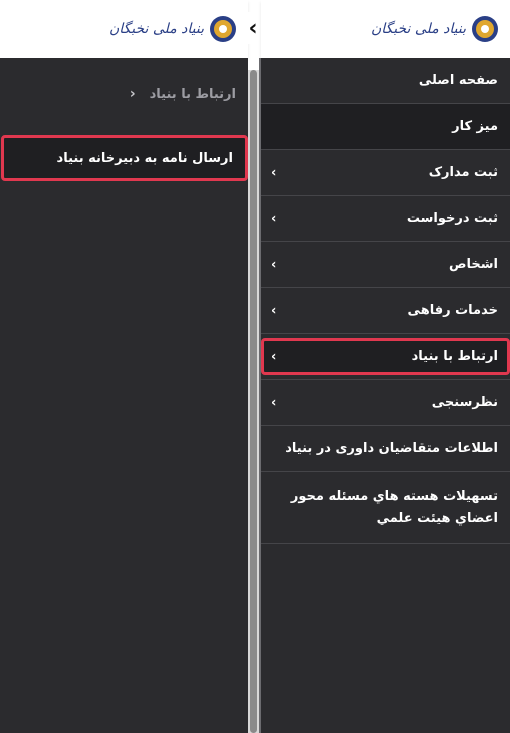 The height and width of the screenshot is (733, 510). What do you see at coordinates (385, 311) in the screenshot?
I see `menu-item-welfare-services: خدمات رفاهی ›` at bounding box center [385, 311].